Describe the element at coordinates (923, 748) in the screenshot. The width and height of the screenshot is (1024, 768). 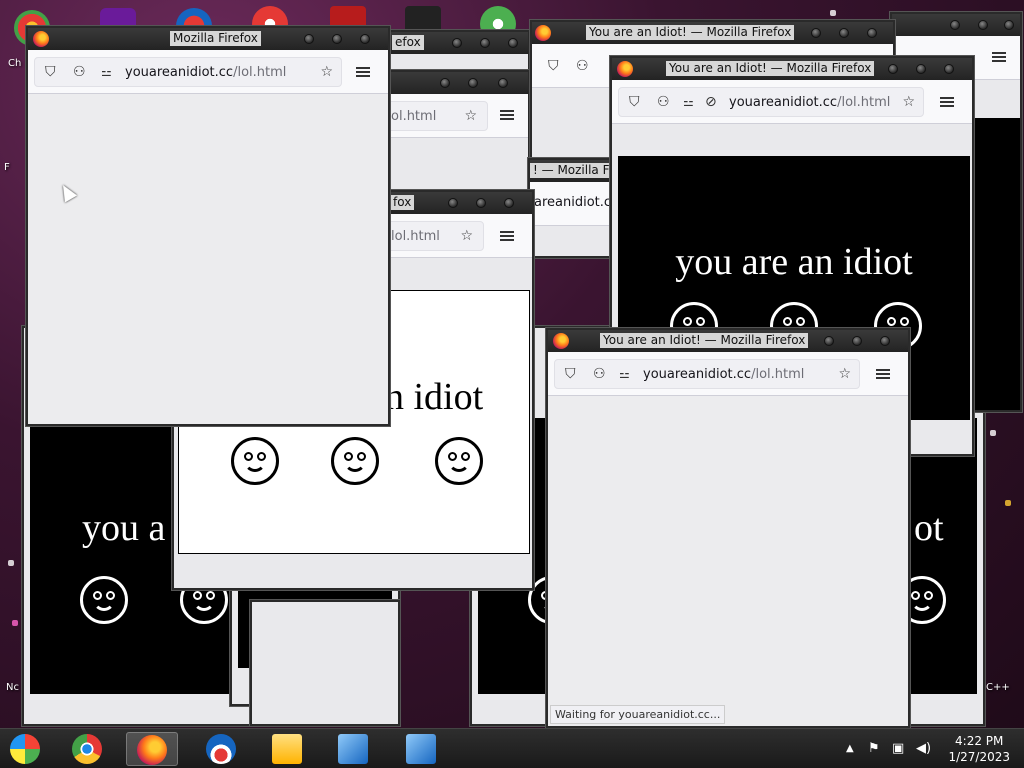
I see `volume-icon: ◀)` at that location.